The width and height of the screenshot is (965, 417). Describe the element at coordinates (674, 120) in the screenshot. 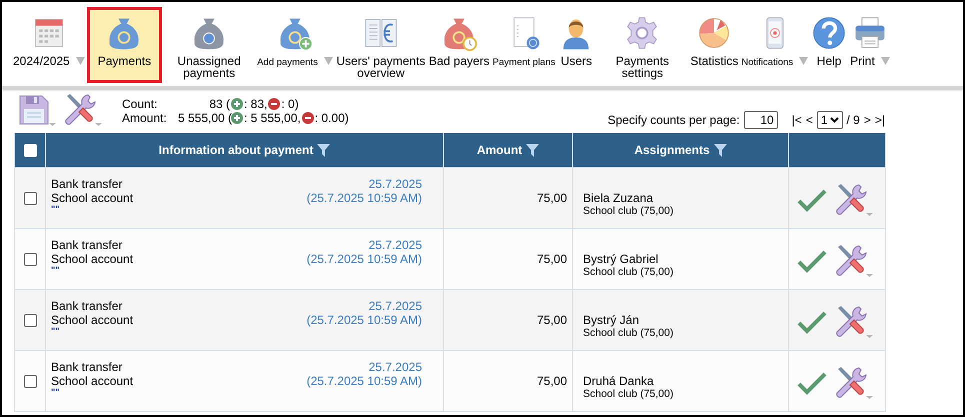

I see `per-page-label: Specify counts per page:` at that location.